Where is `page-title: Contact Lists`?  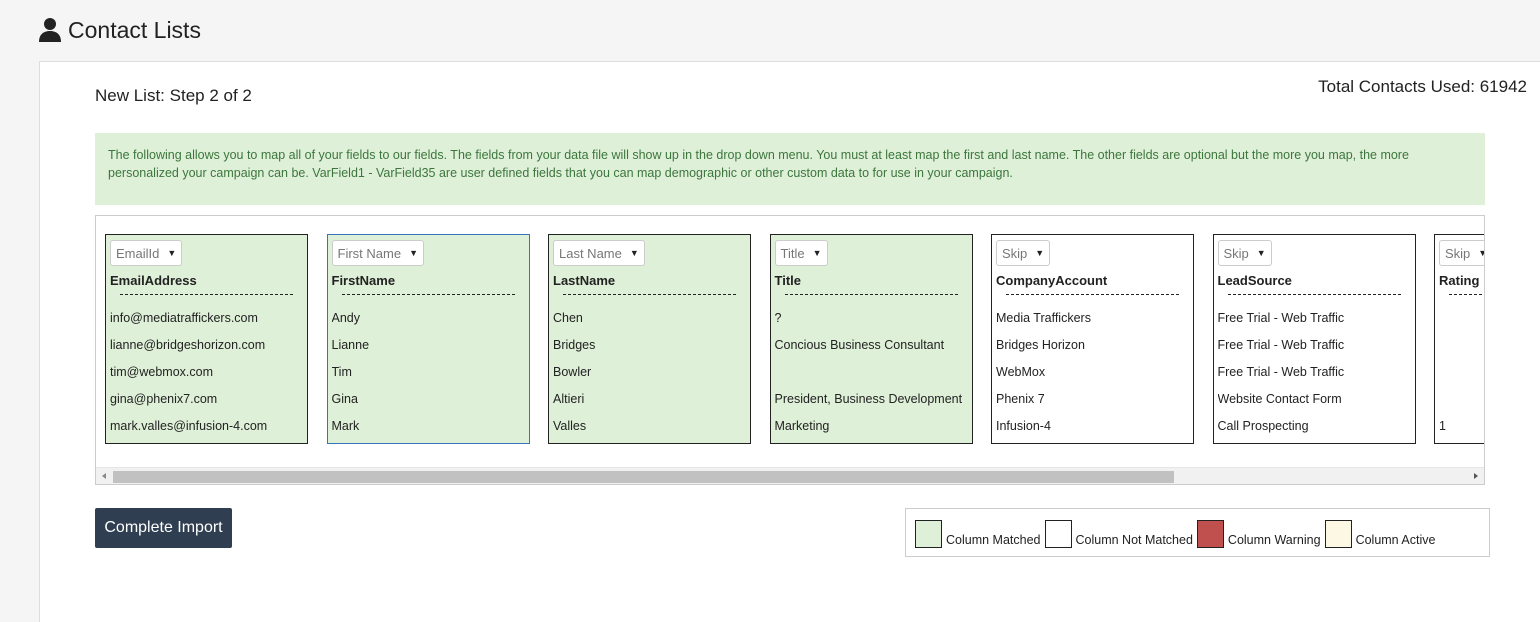 page-title: Contact Lists is located at coordinates (134, 29).